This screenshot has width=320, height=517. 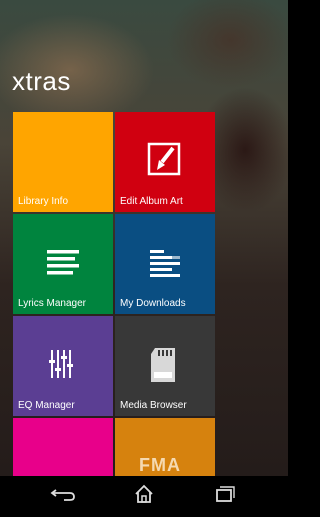 I want to click on recents-icon, so click(x=225, y=494).